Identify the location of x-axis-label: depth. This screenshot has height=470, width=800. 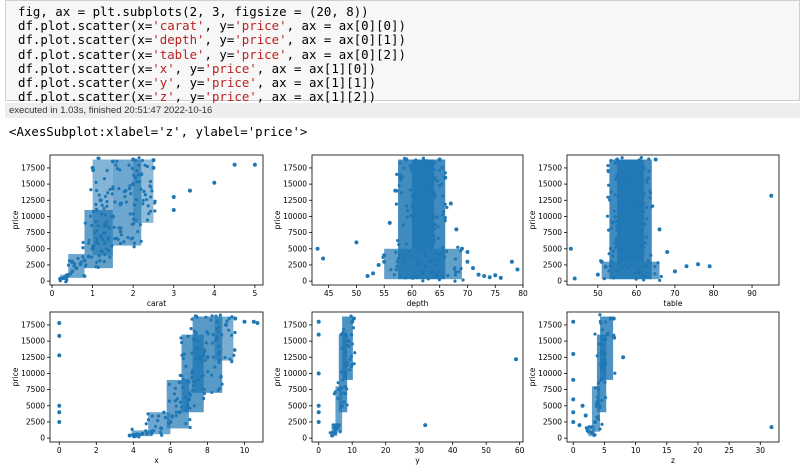
(418, 303).